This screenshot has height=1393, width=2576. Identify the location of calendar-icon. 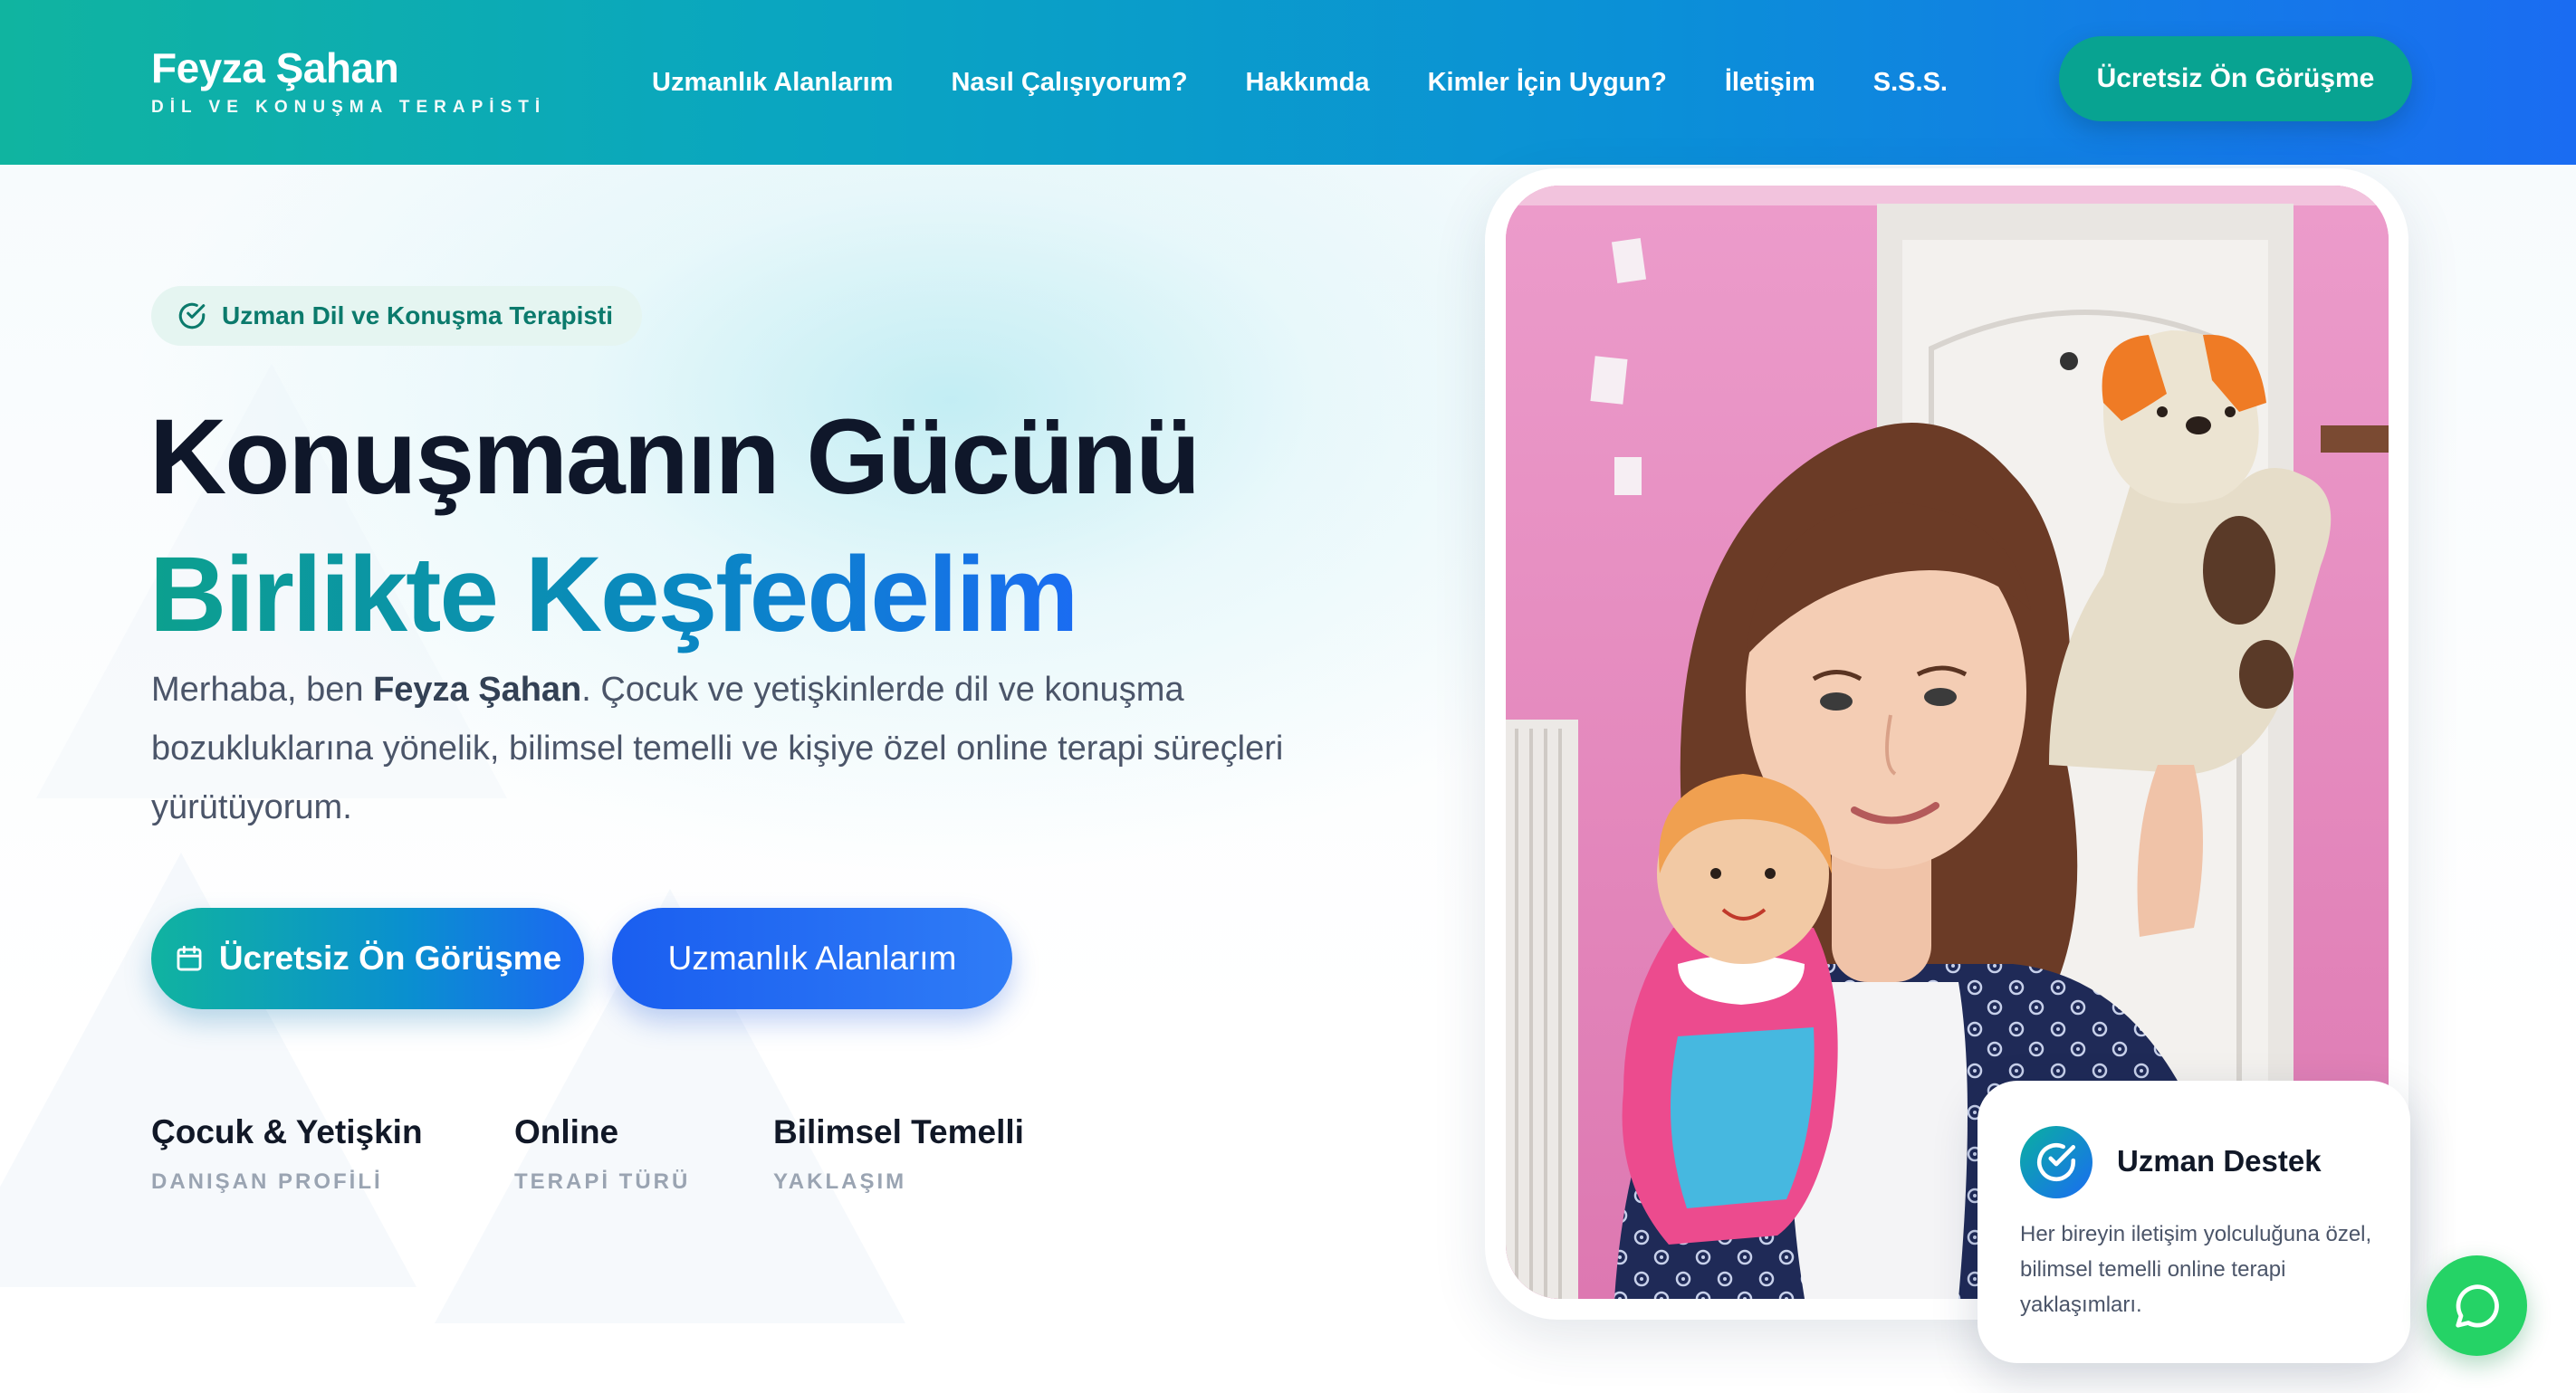
(189, 958).